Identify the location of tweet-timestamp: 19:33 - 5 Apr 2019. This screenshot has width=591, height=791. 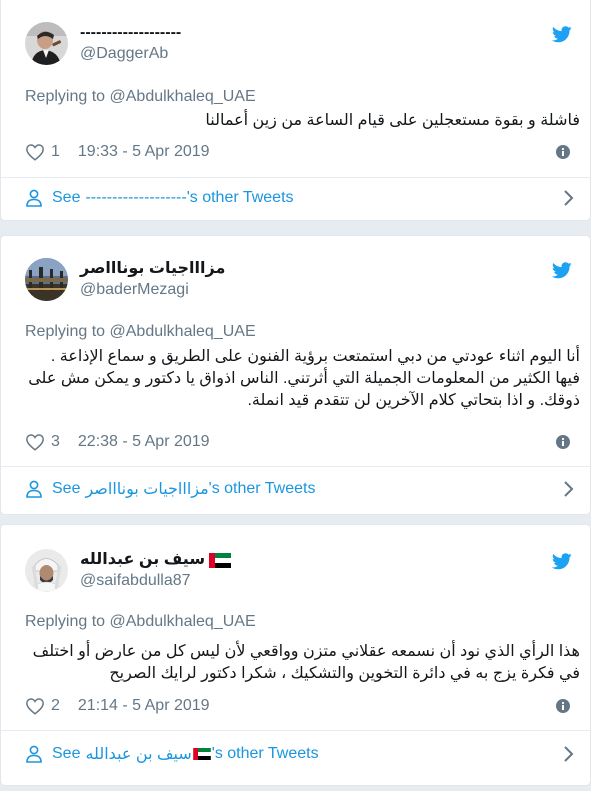
(144, 152).